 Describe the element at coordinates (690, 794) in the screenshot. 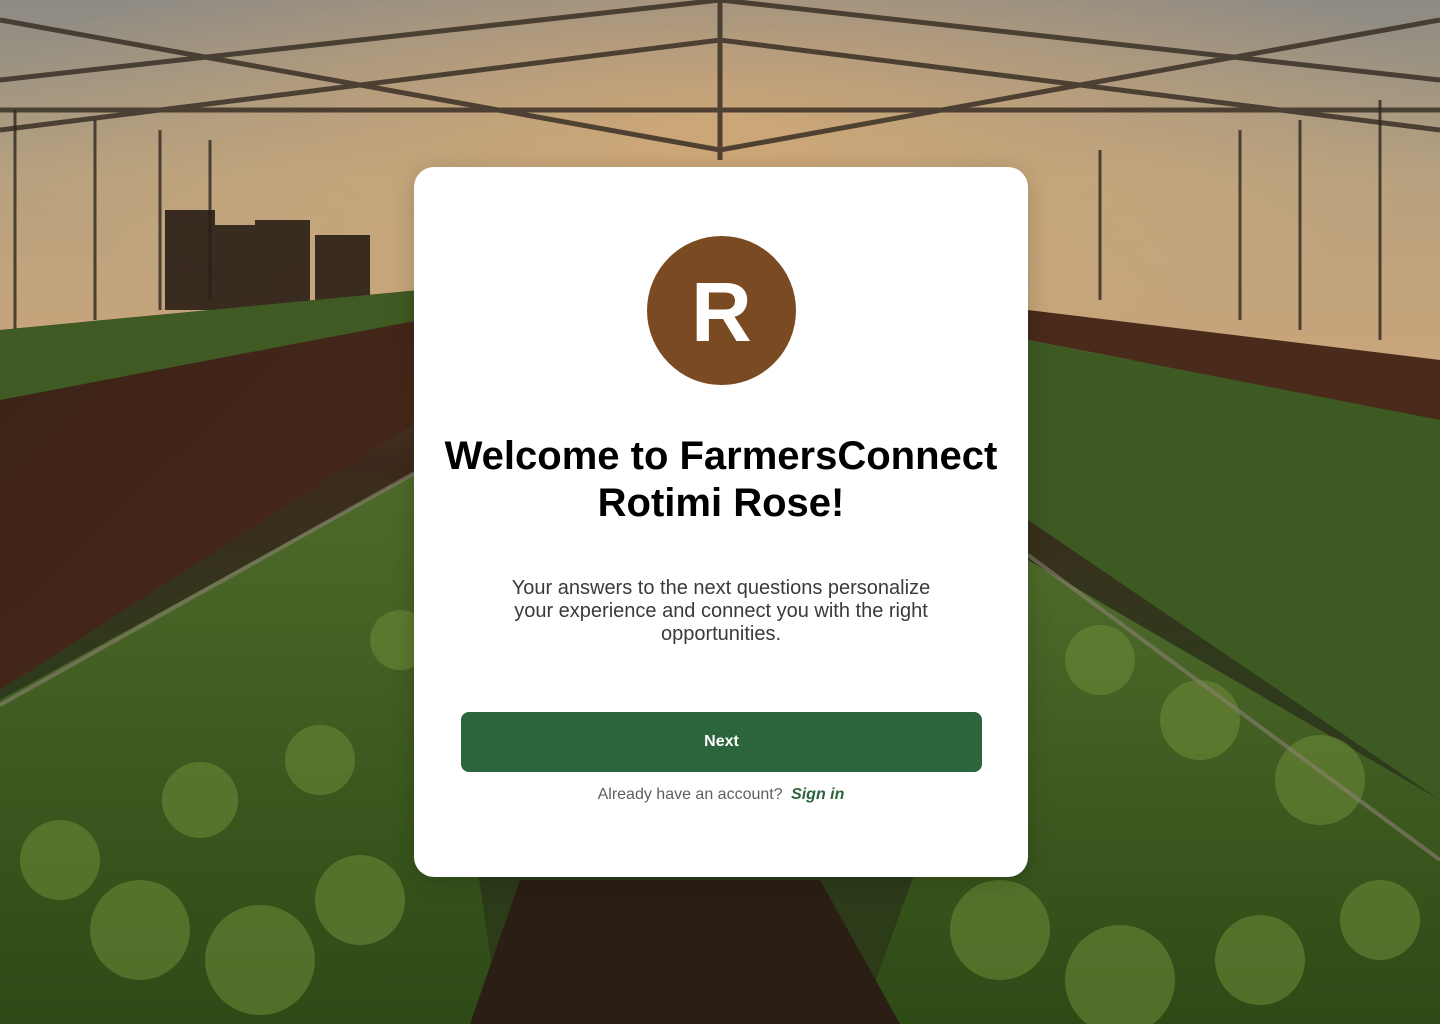

I see `signin-prompt: Already have an account?` at that location.